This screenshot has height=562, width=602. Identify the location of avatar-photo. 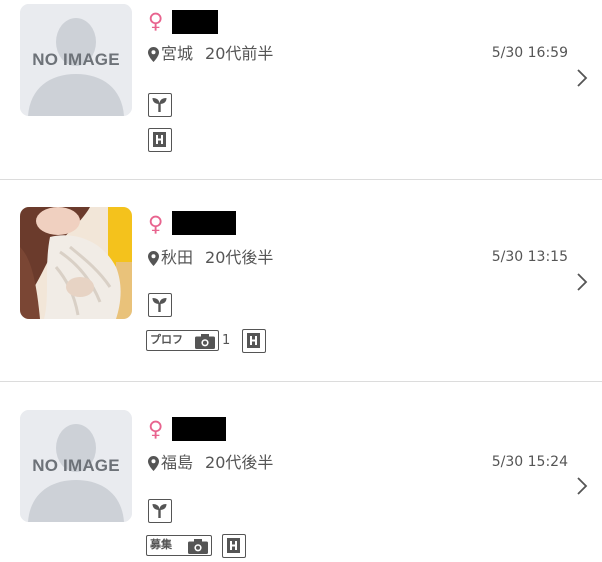
(76, 263).